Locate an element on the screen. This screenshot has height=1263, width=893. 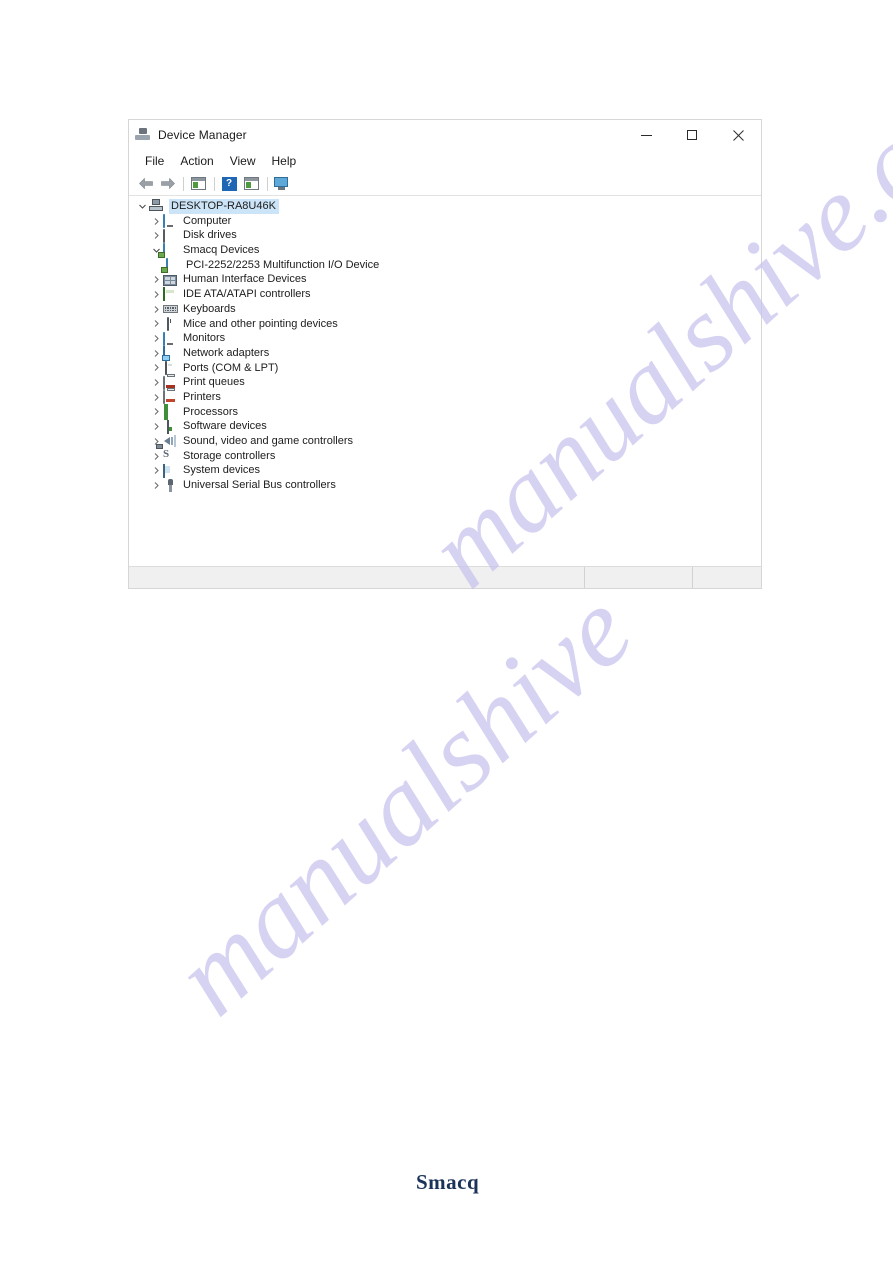
maximize-icon is located at coordinates (692, 135).